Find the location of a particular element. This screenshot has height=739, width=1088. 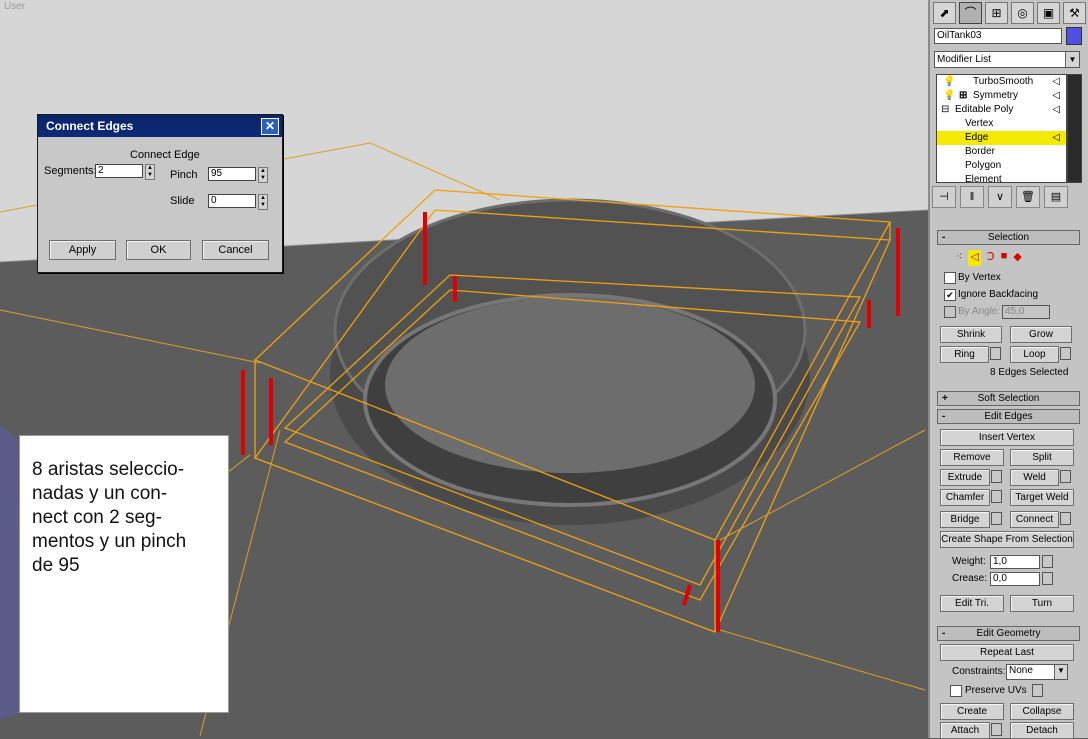

remove-modifier-icon: 🗑 is located at coordinates (1028, 197).